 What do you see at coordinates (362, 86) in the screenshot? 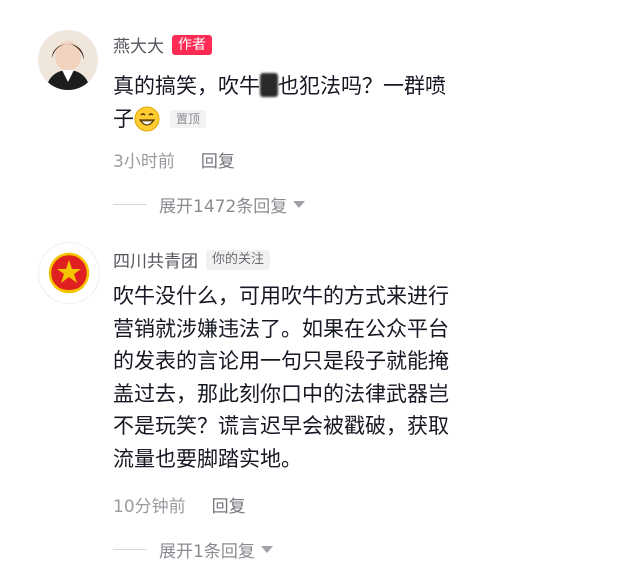
I see `comment-text-part: 也犯法吗？一群喷` at bounding box center [362, 86].